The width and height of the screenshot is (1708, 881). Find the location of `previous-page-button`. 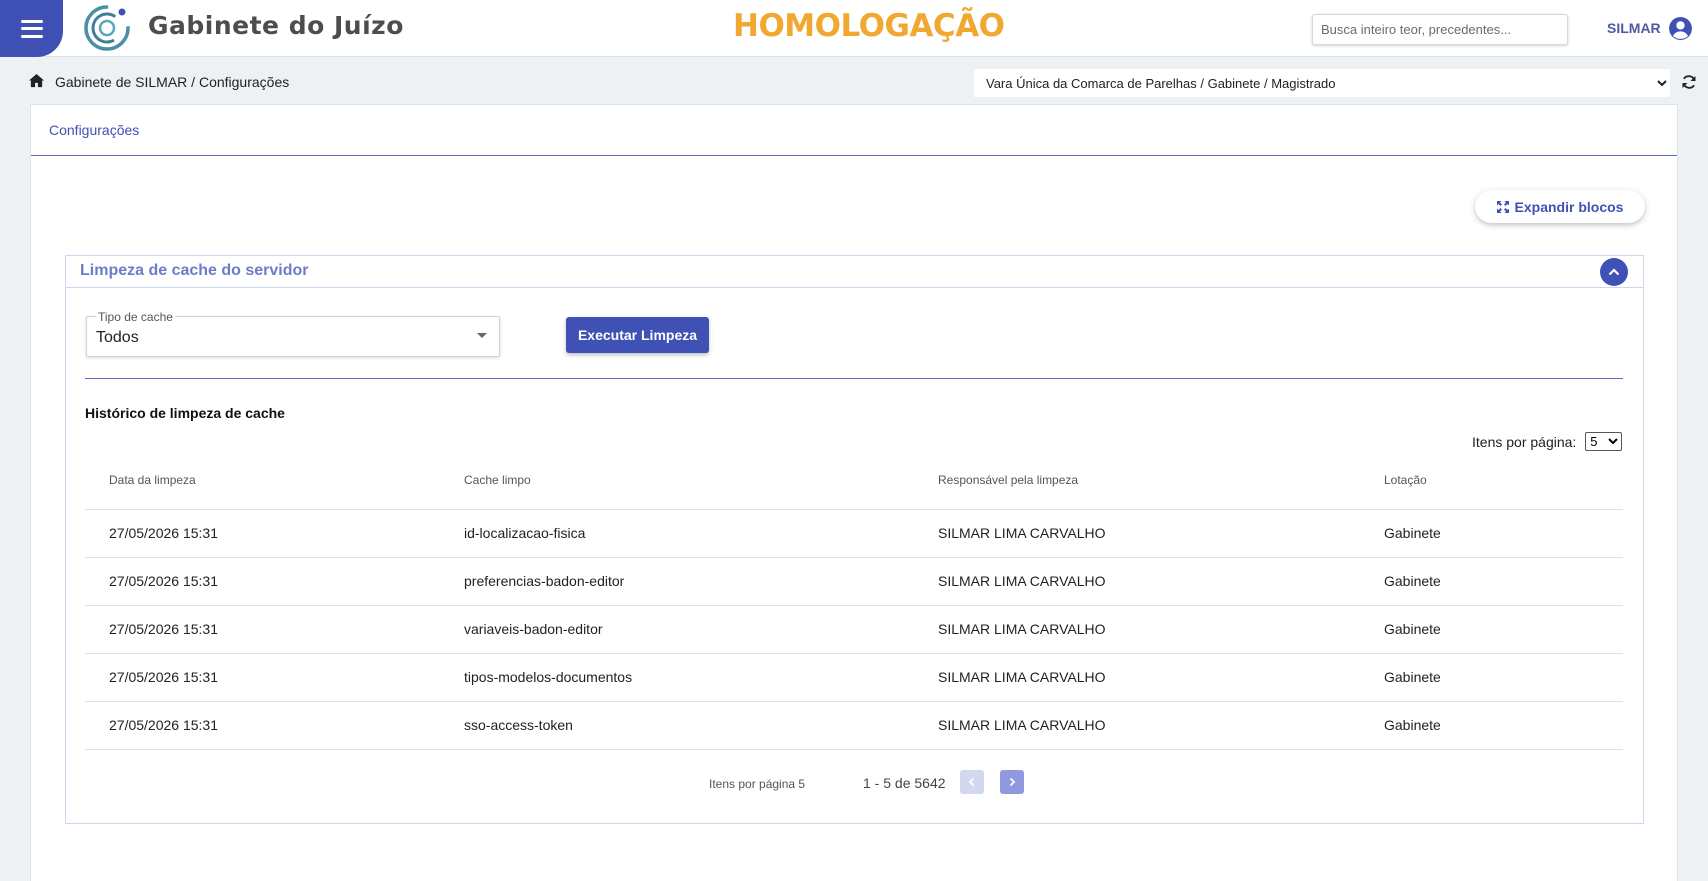

previous-page-button is located at coordinates (972, 782).